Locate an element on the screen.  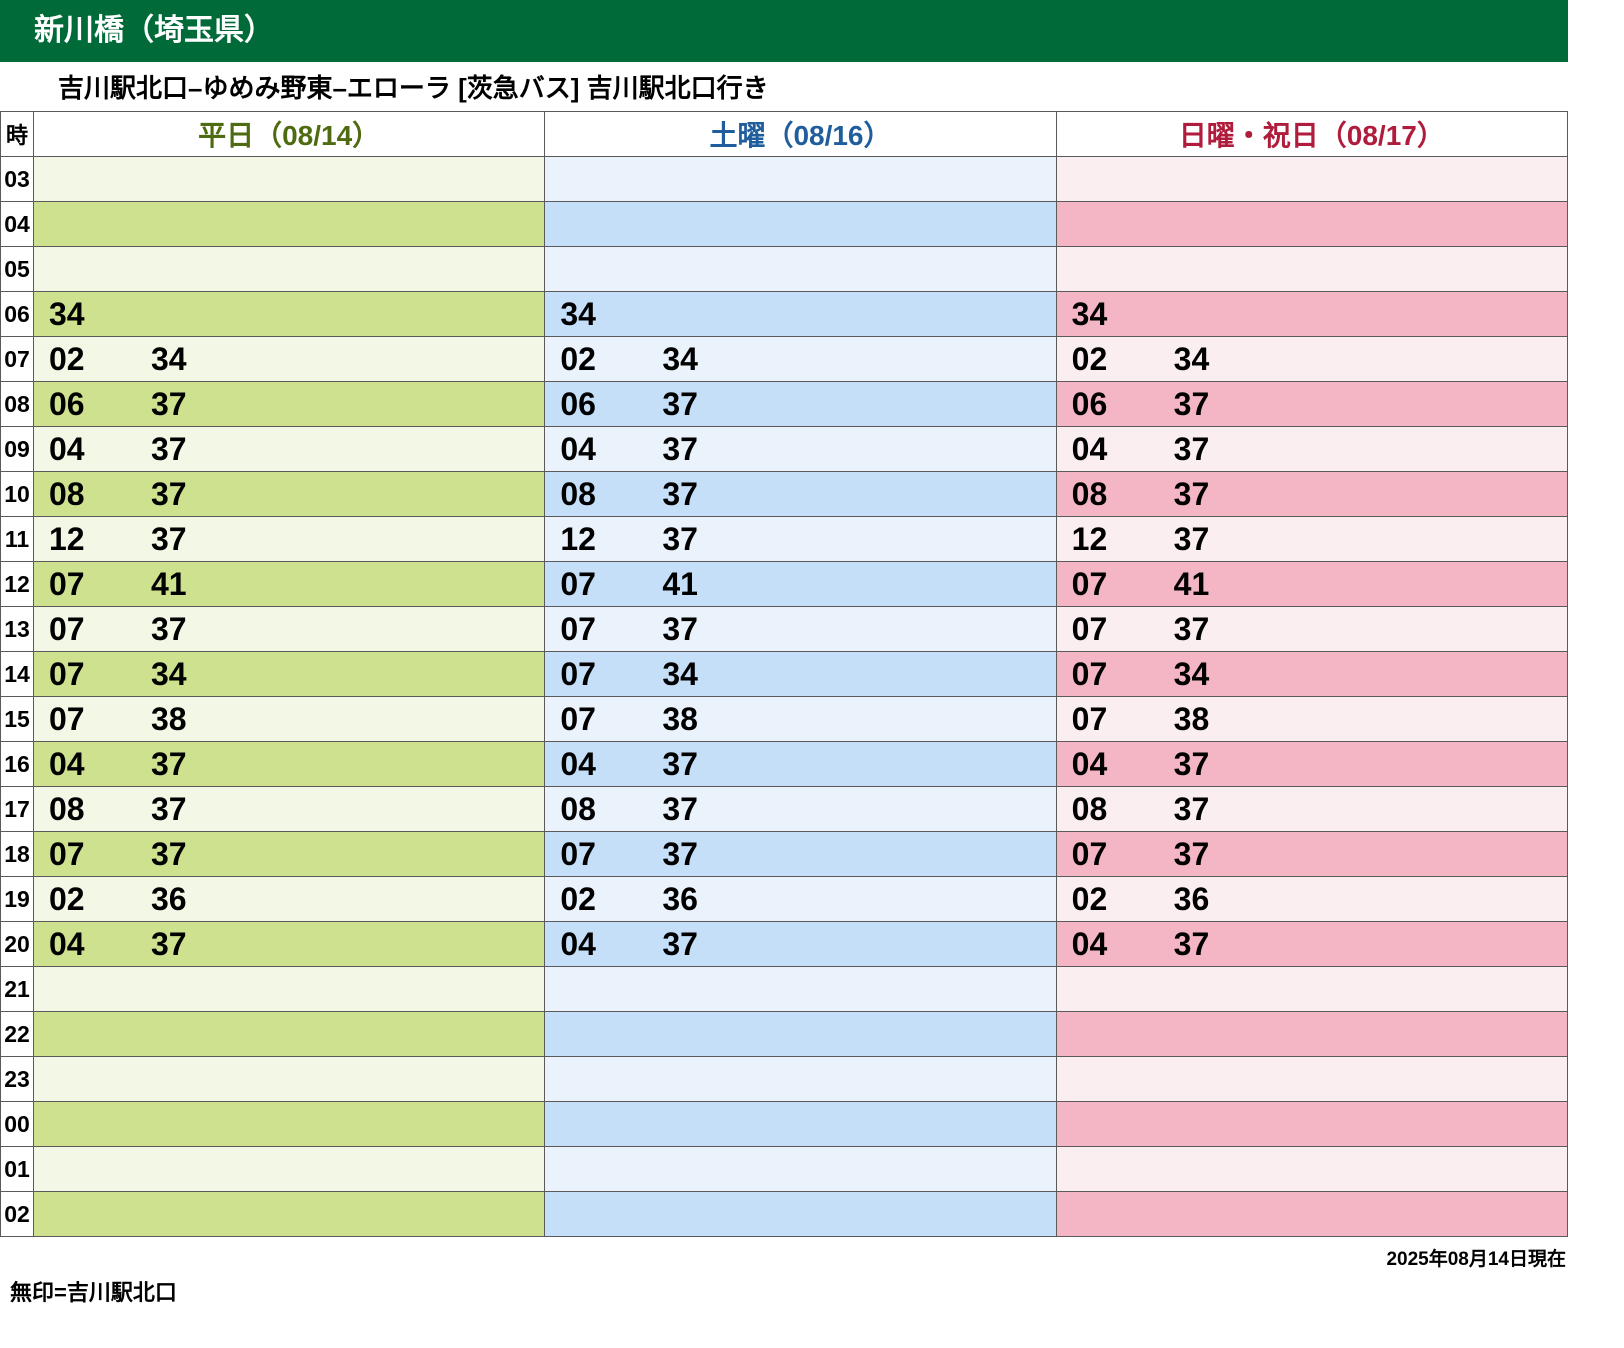
weekday-cell: 06 37 is located at coordinates (289, 404).